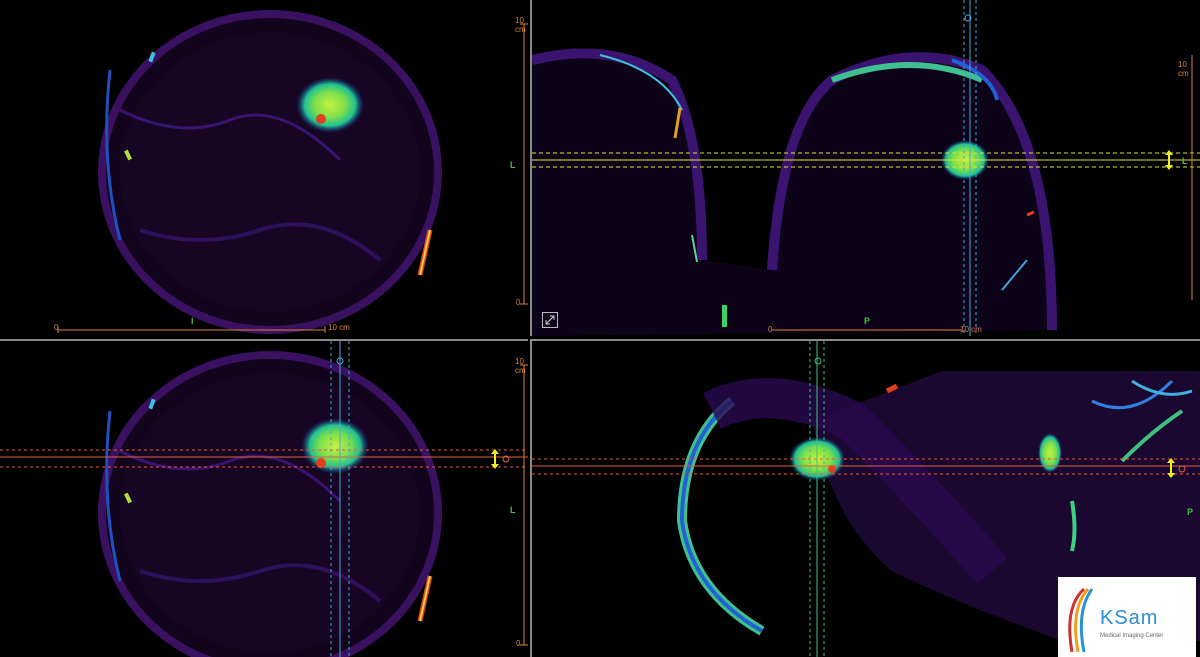  I want to click on clinic-logo: KSam Medical Imaging Center, so click(1127, 617).